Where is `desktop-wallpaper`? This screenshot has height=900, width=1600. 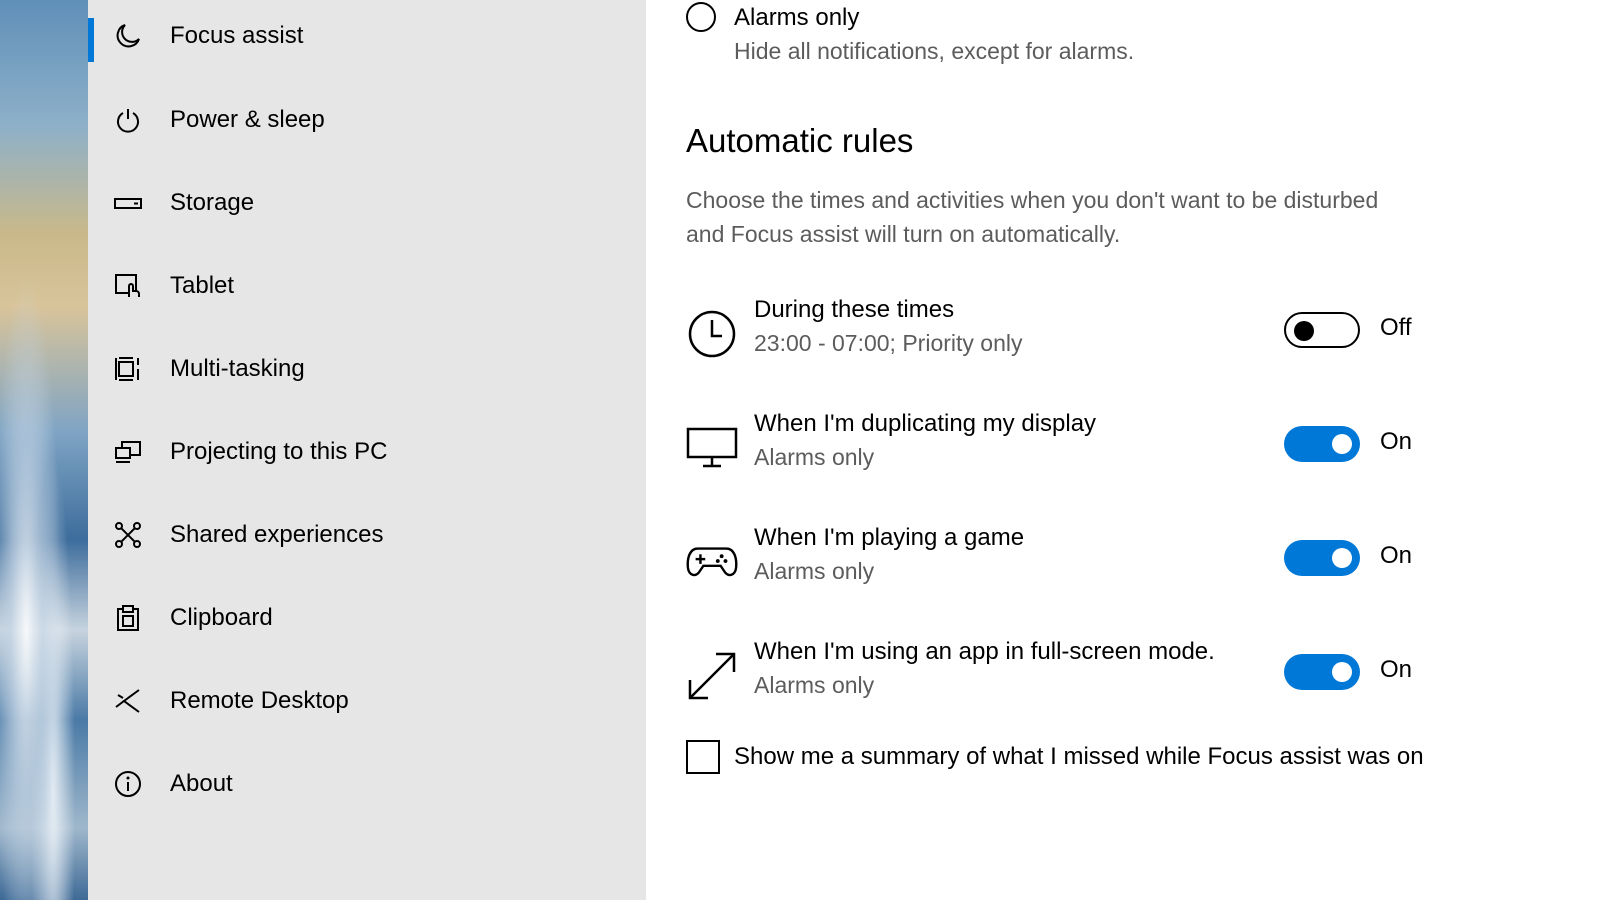
desktop-wallpaper is located at coordinates (44, 450).